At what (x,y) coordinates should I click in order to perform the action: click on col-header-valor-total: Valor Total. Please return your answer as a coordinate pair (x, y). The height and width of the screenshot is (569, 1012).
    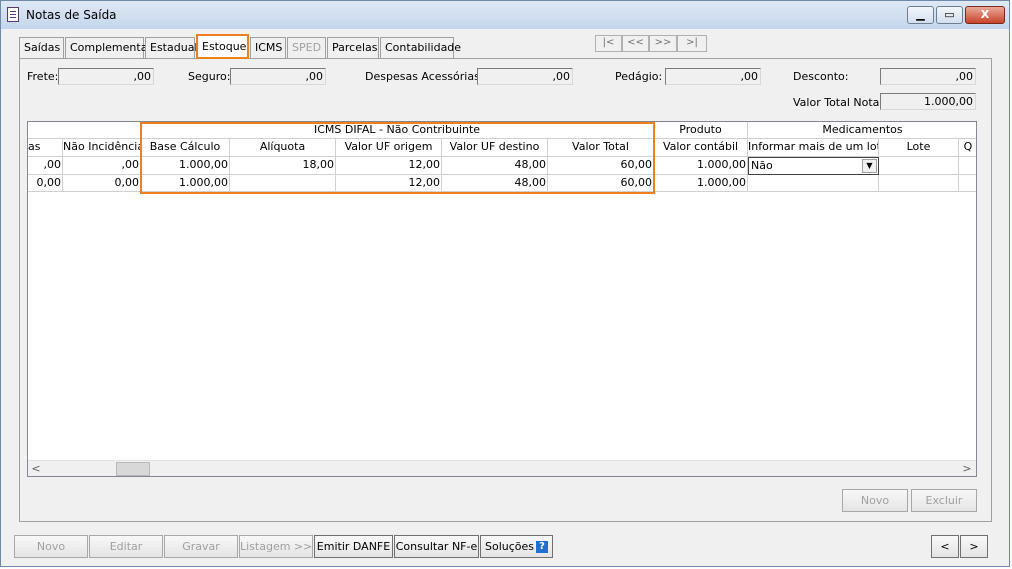
    Looking at the image, I should click on (601, 148).